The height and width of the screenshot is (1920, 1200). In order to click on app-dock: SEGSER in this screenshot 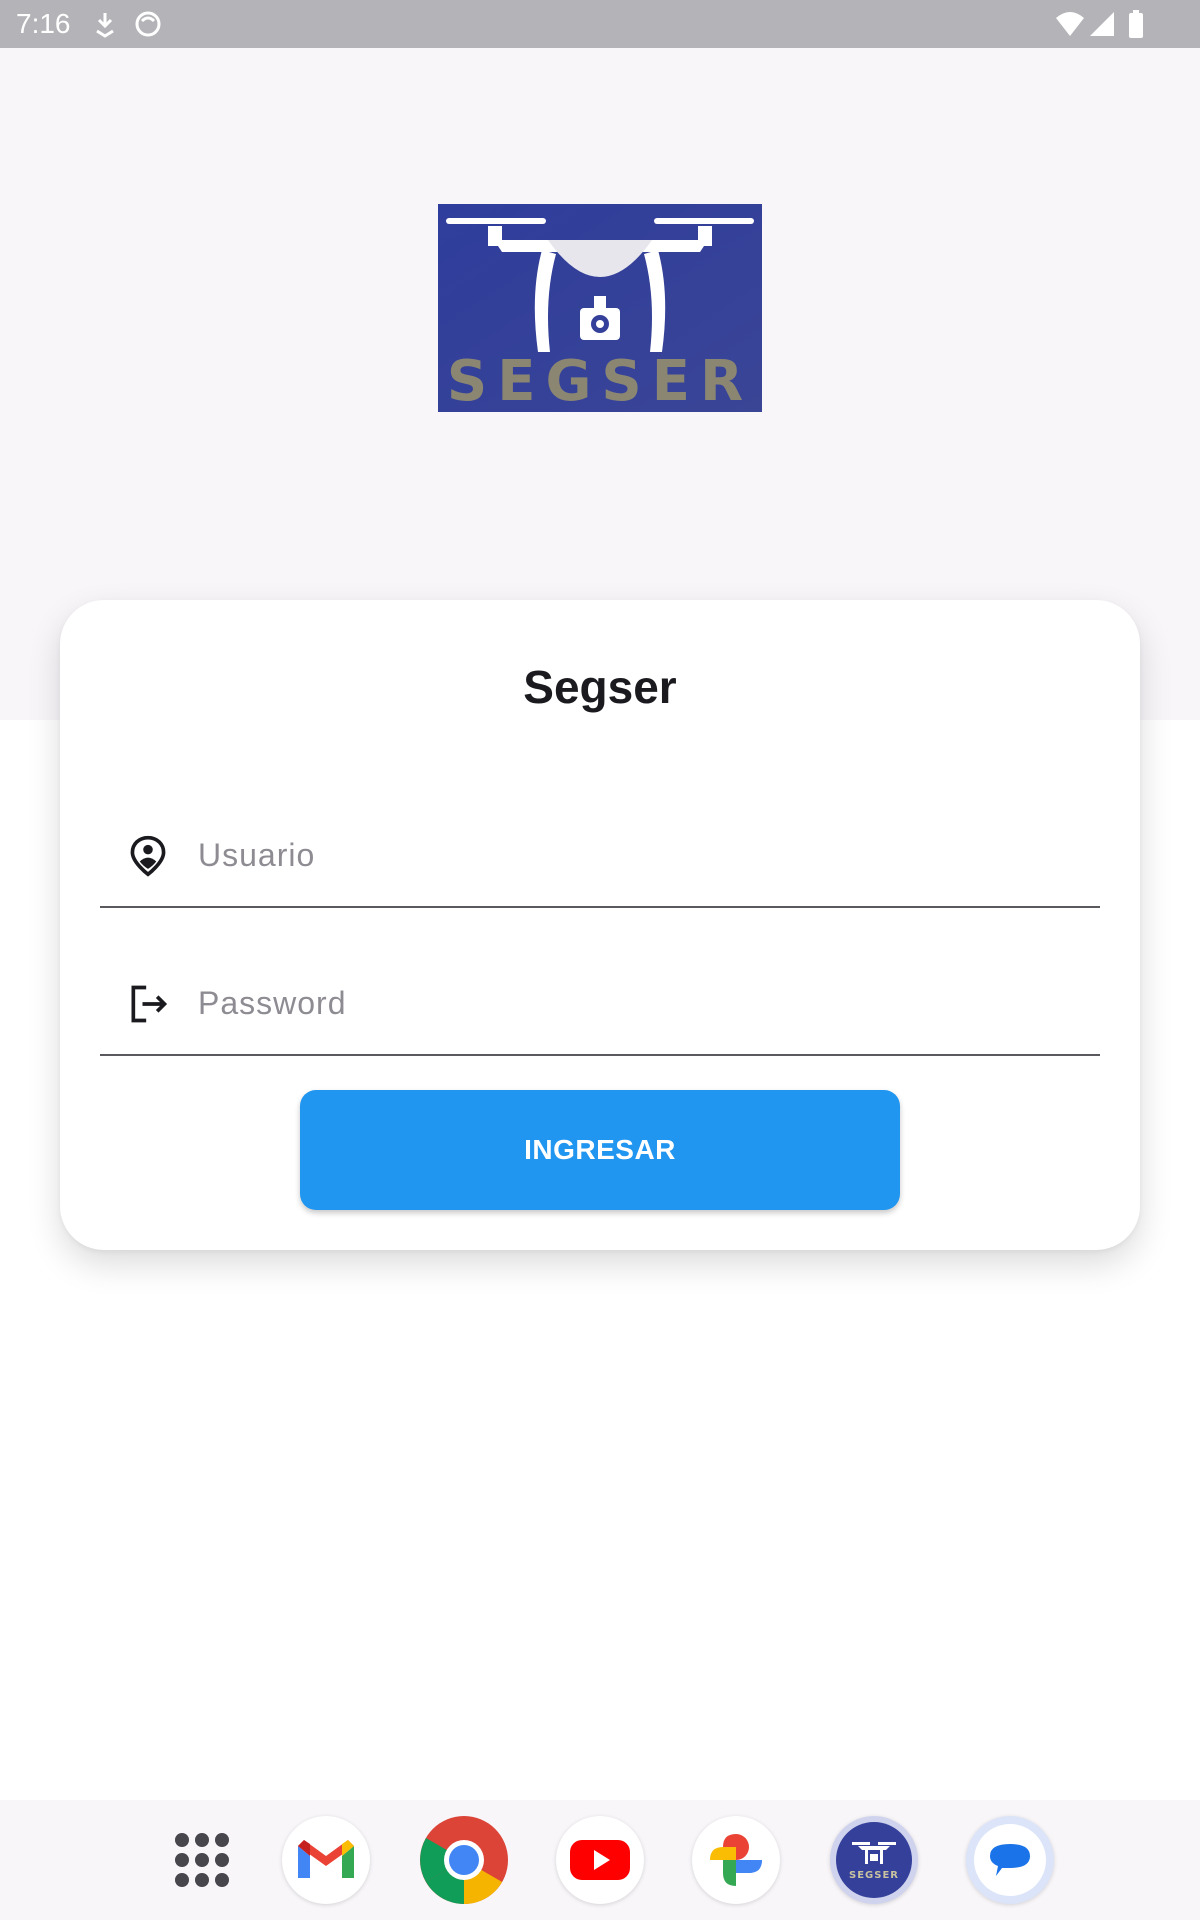, I will do `click(600, 1860)`.